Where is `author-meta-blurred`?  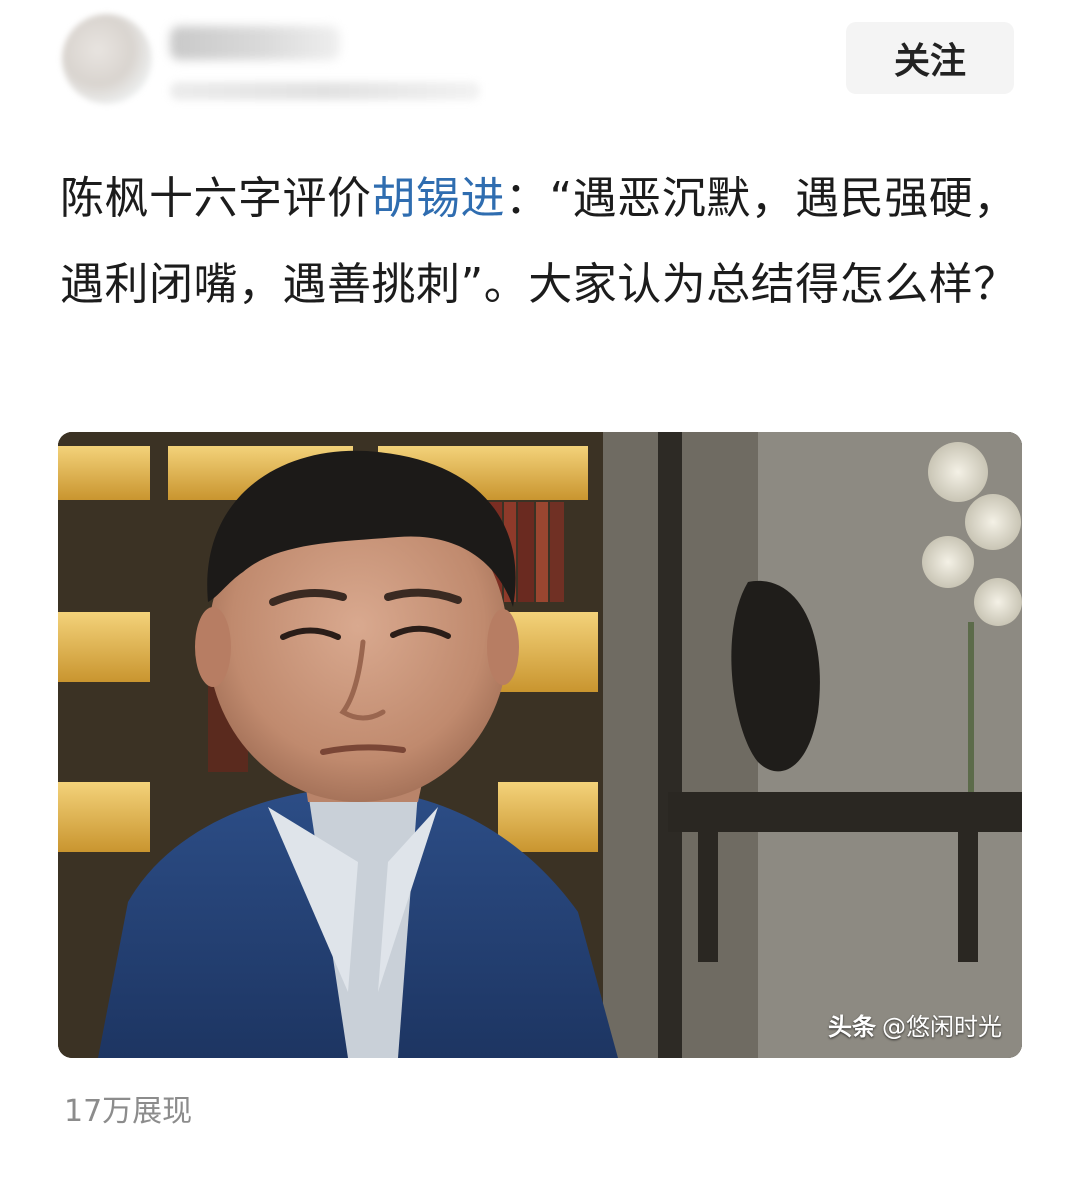 author-meta-blurred is located at coordinates (325, 91).